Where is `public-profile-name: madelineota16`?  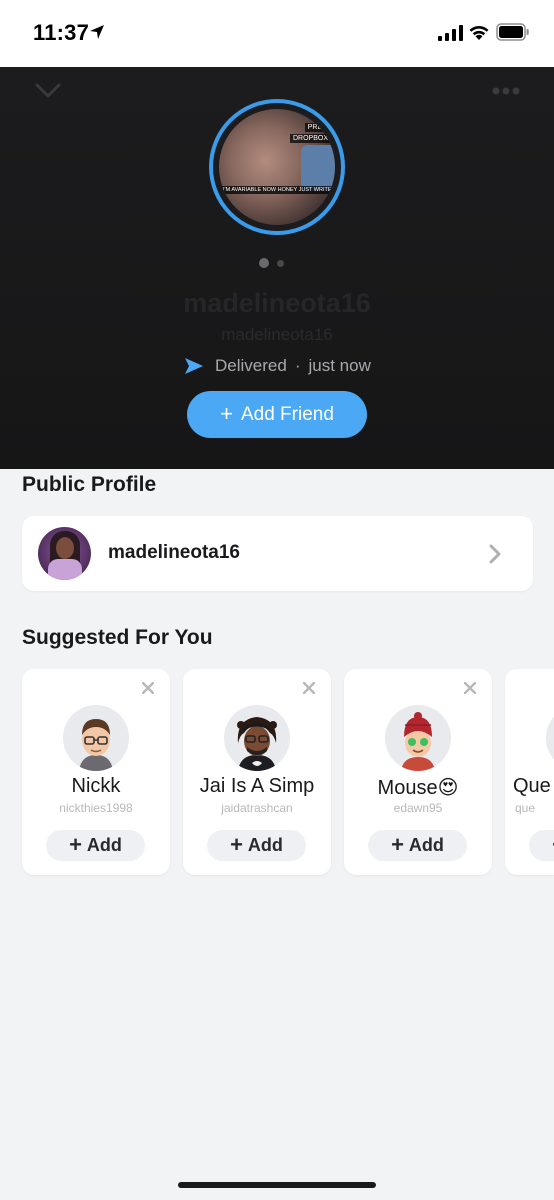
public-profile-name: madelineota16 is located at coordinates (174, 552).